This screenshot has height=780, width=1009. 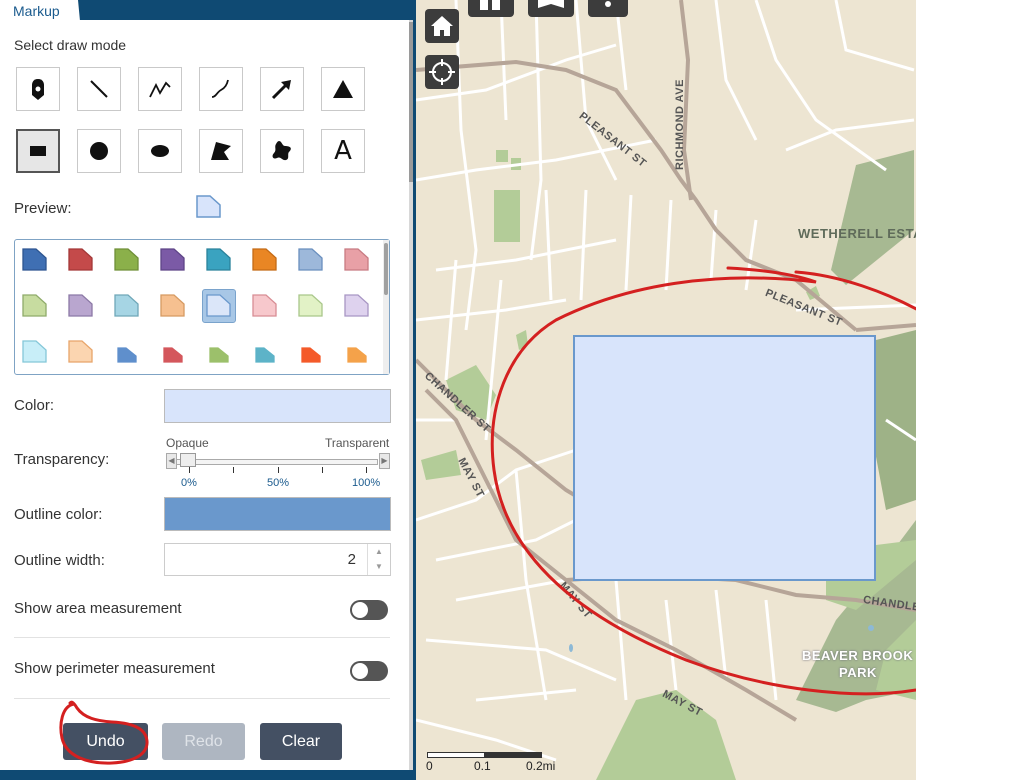 I want to click on draw-text-button: A, so click(x=343, y=151).